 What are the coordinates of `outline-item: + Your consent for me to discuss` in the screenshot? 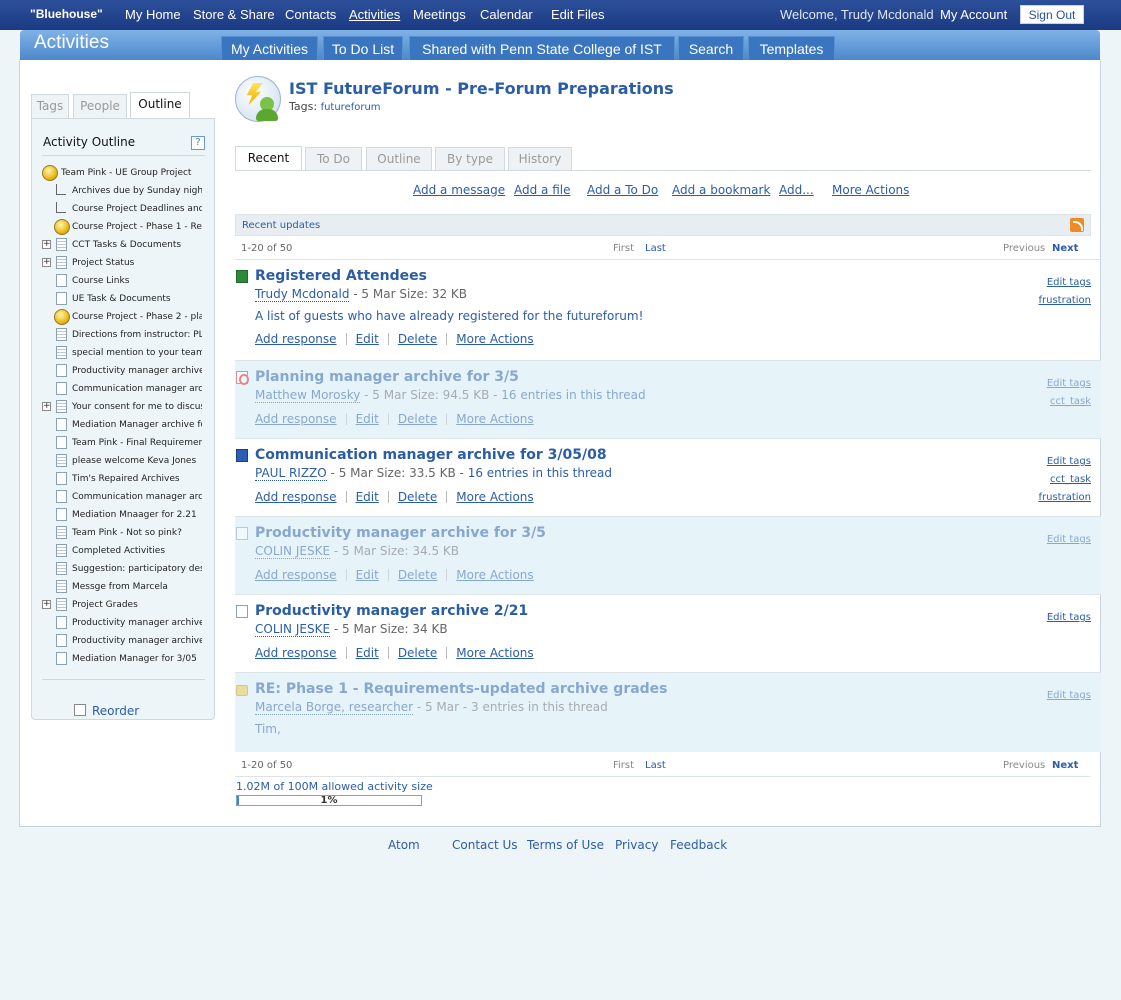 It's located at (124, 407).